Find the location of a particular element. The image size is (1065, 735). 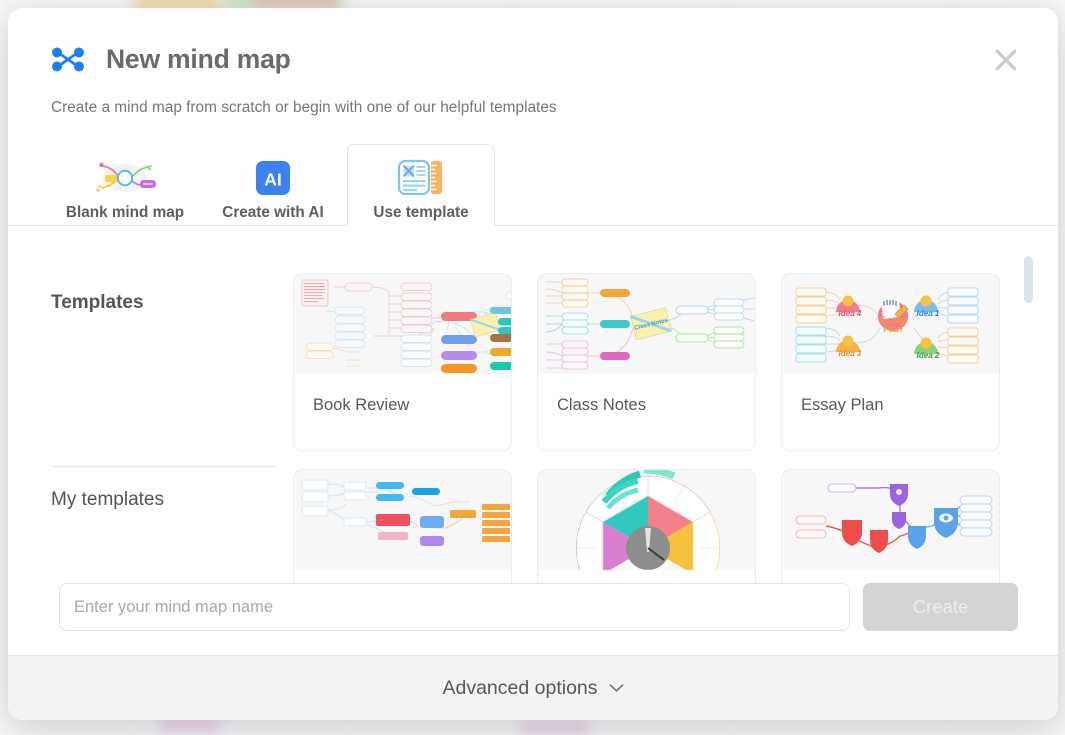

radial-wheel-map is located at coordinates (646, 520).